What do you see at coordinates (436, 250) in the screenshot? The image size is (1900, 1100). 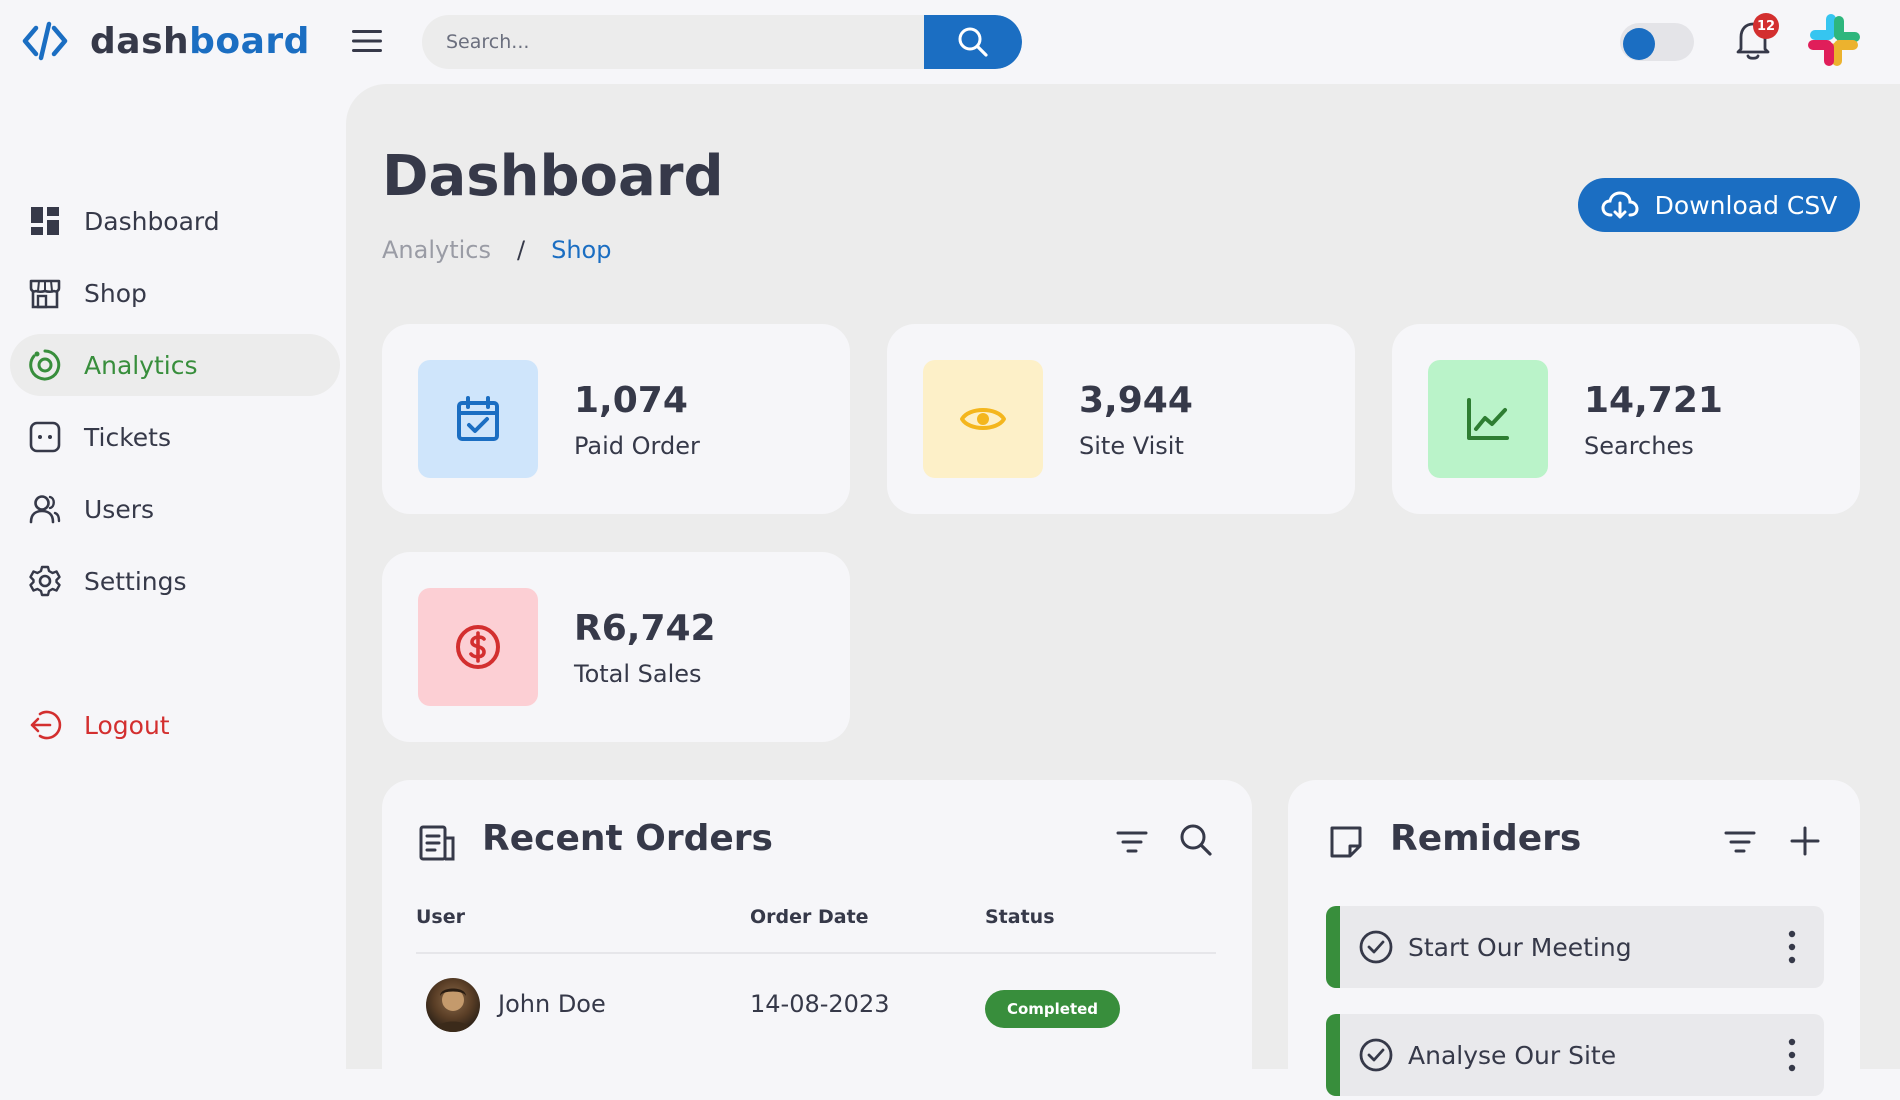 I see `breadcrumb-analytics: Analytics` at bounding box center [436, 250].